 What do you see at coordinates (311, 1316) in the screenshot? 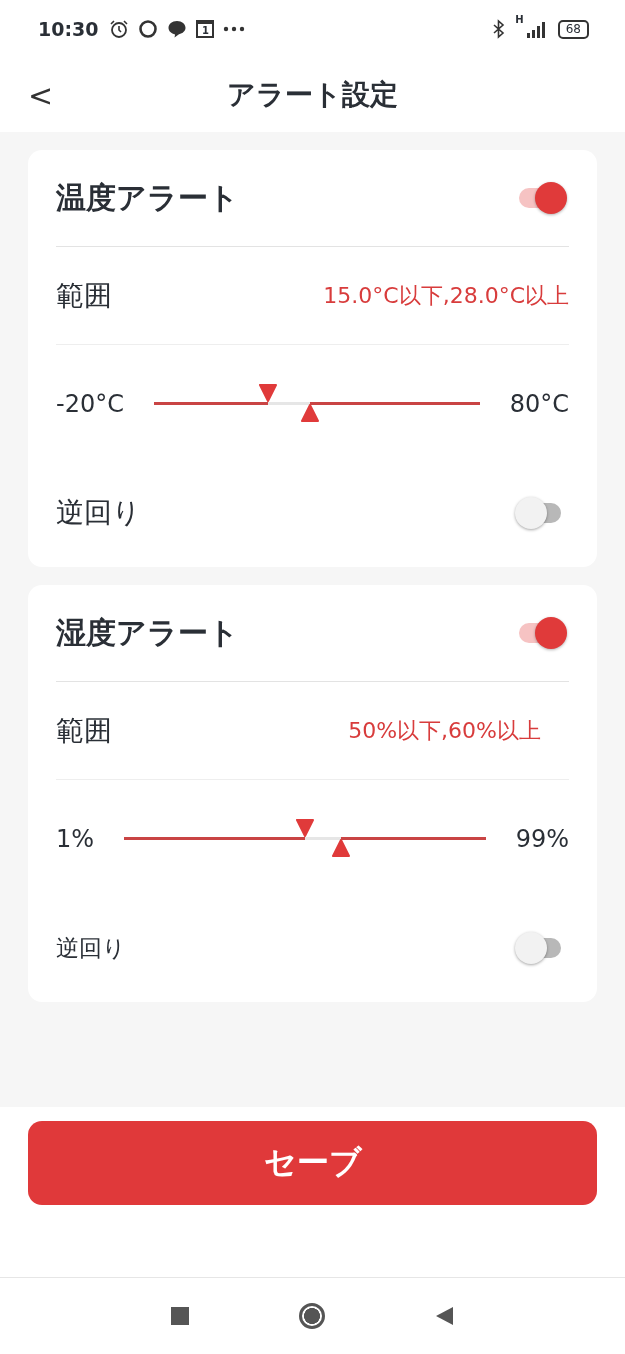
I see `home-icon` at bounding box center [311, 1316].